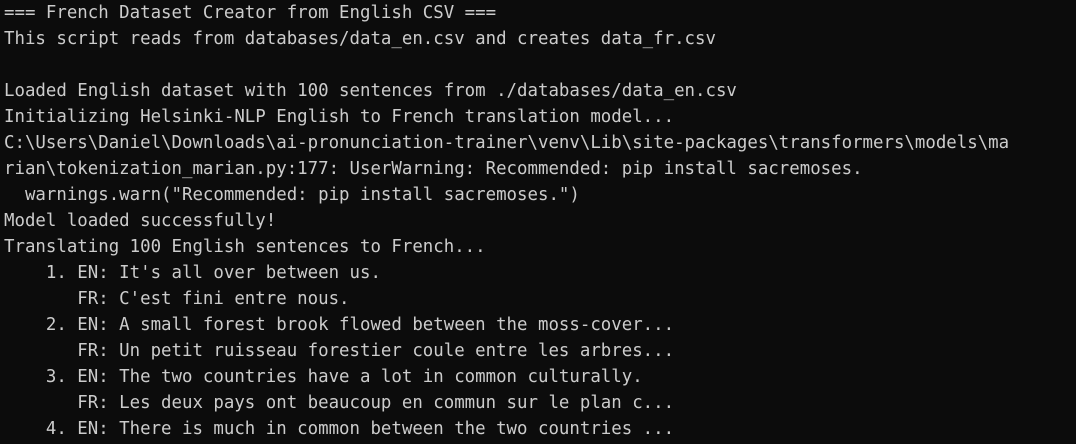 The image size is (1076, 444). What do you see at coordinates (177, 299) in the screenshot?
I see `translation-1-fr: FR: C'est fini entre nous.` at bounding box center [177, 299].